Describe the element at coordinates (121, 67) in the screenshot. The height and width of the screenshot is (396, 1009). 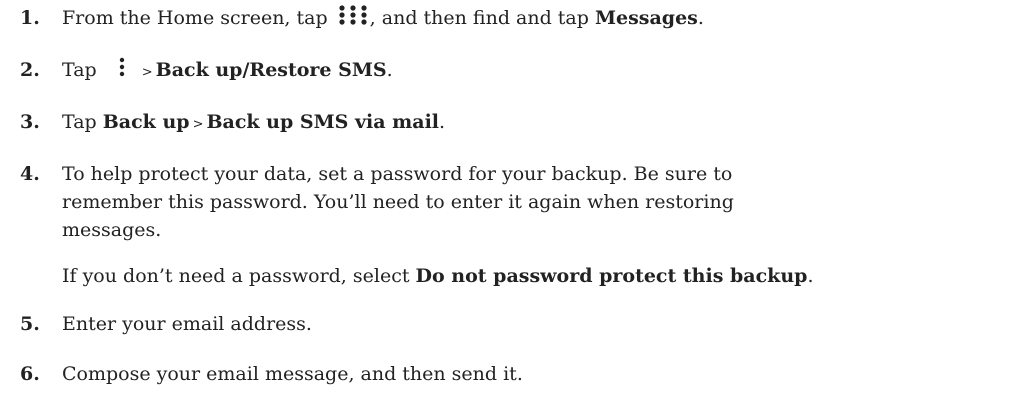
I see `more-vertical-icon` at that location.